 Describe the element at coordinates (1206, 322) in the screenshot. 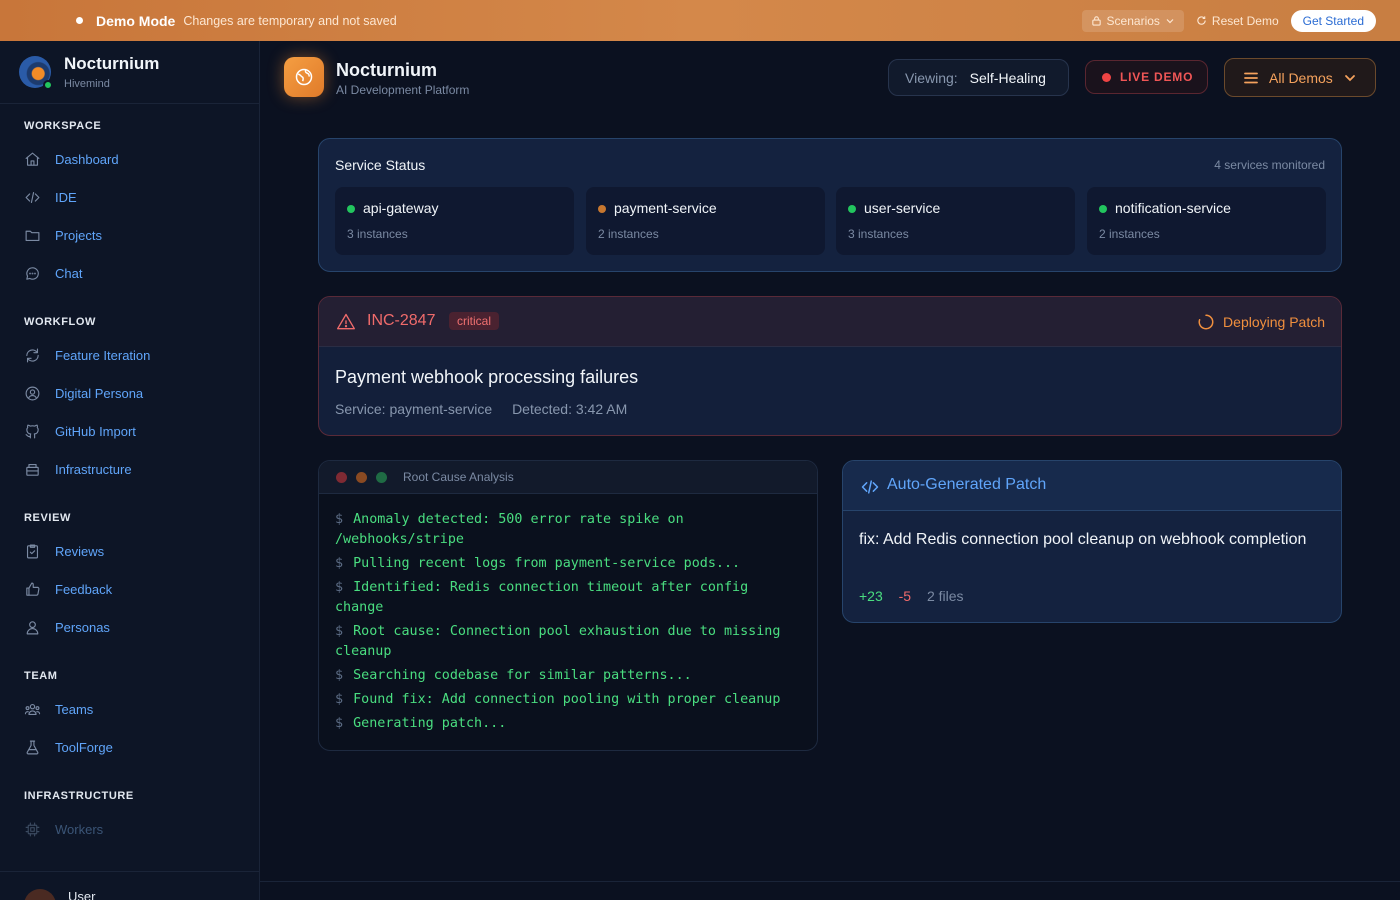

I see `spinner-icon` at that location.